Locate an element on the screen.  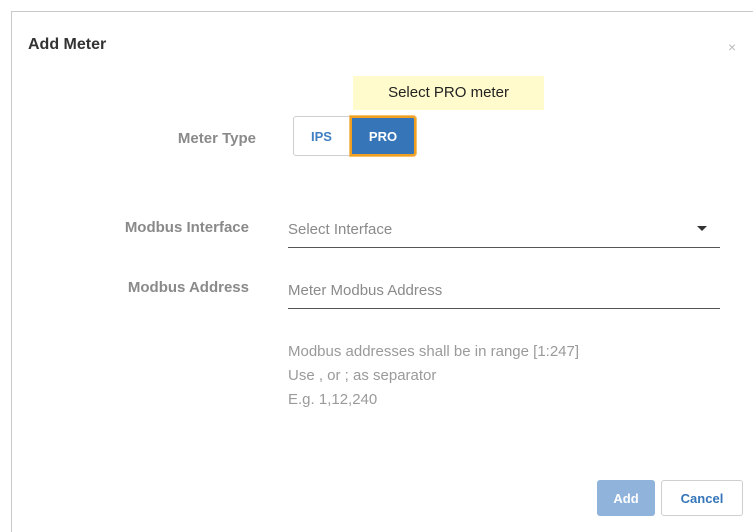
modbus-address-input: Meter Modbus Address is located at coordinates (504, 293).